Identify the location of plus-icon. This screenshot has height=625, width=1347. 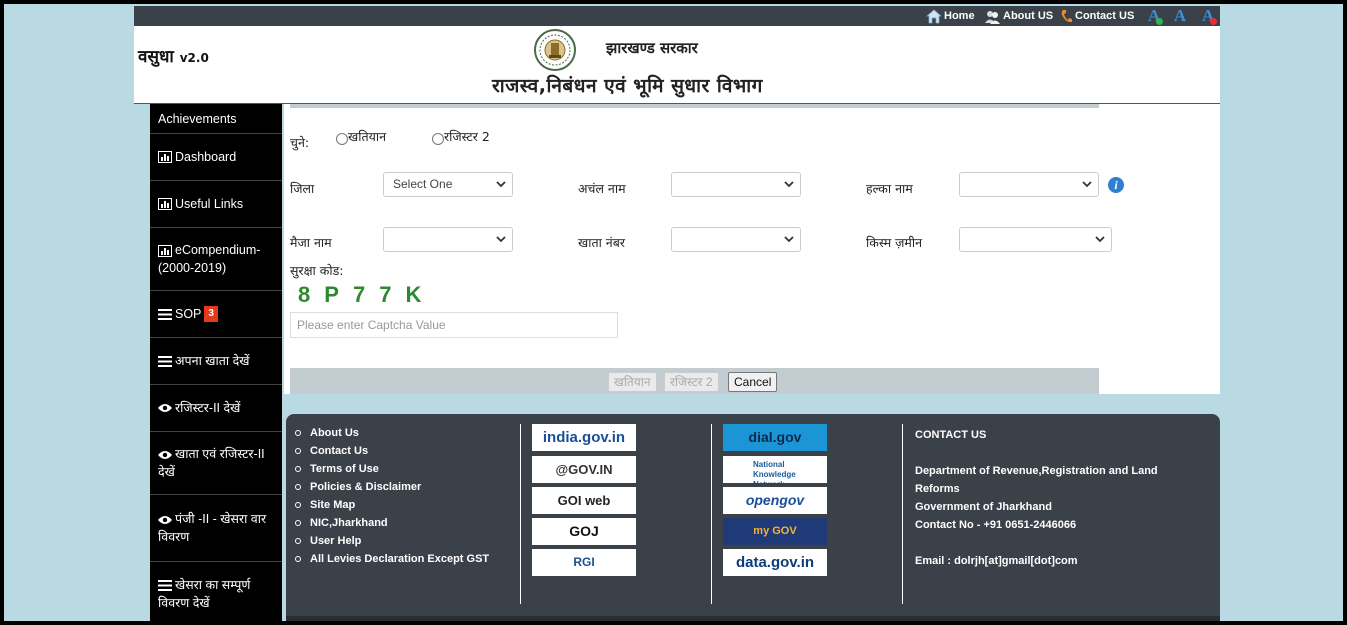
(1159, 21).